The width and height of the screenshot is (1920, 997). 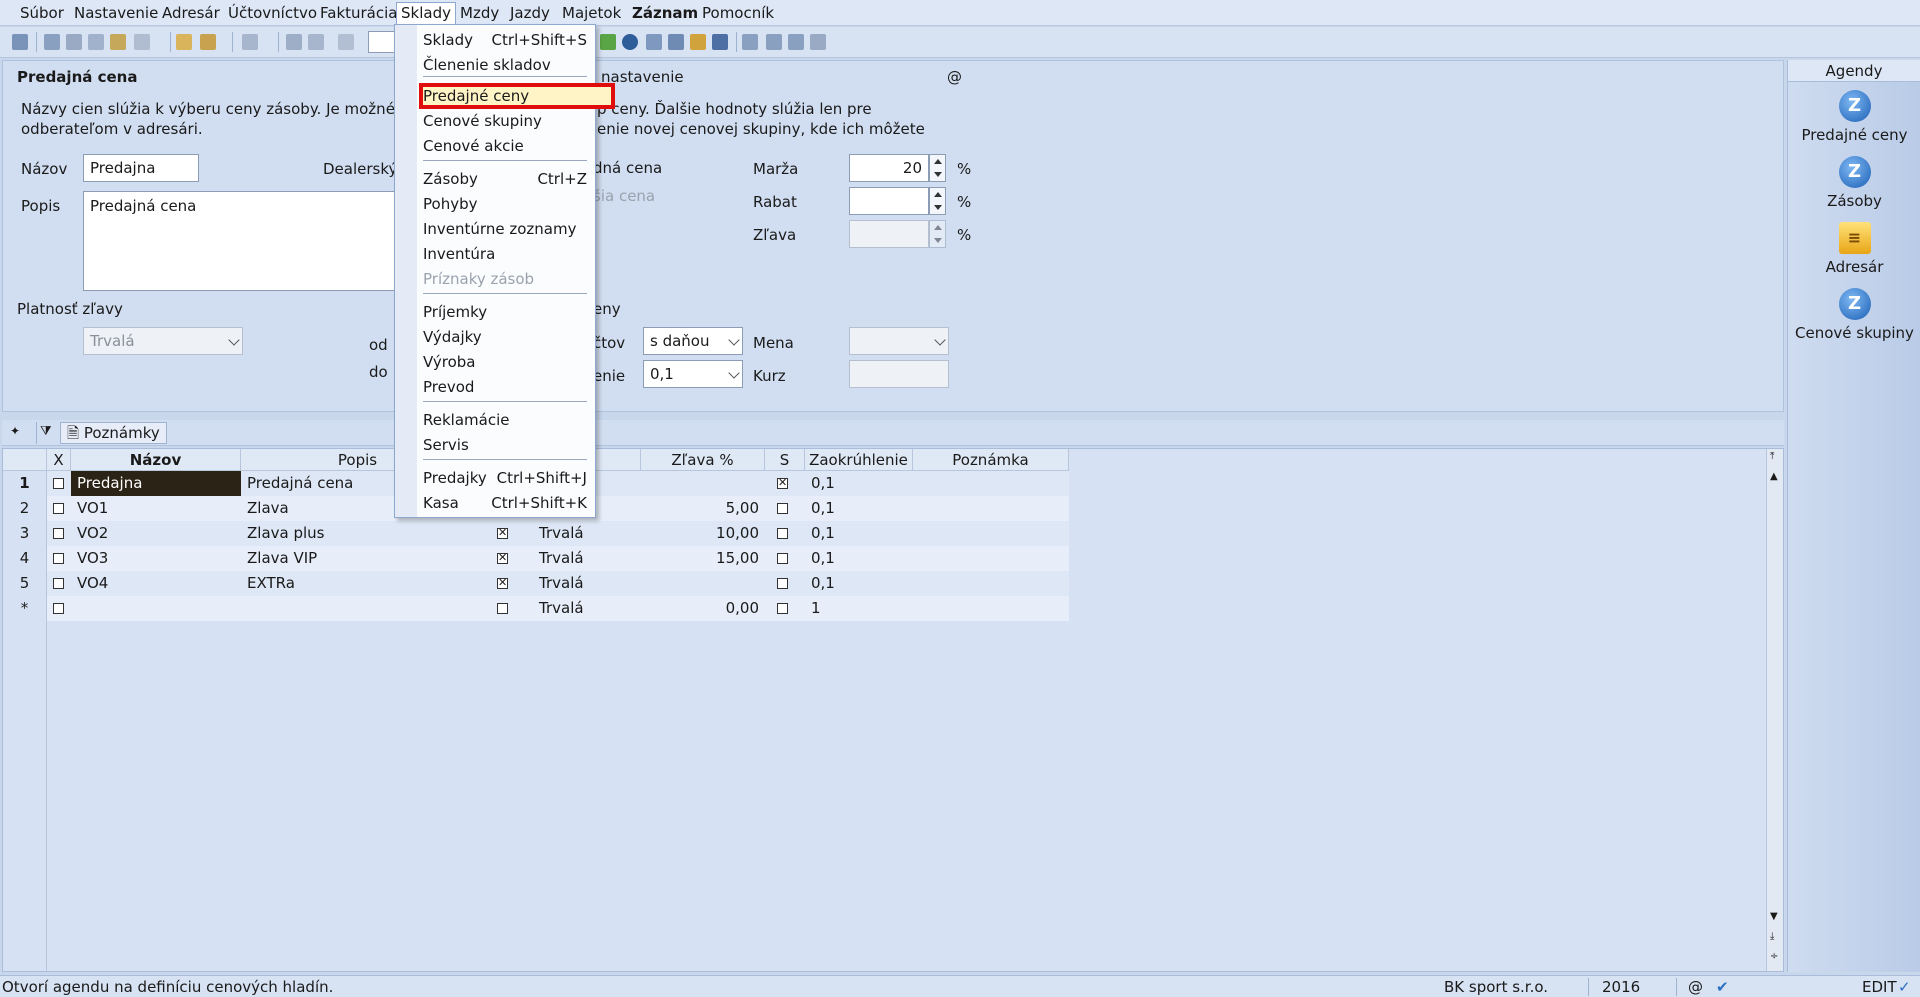 What do you see at coordinates (693, 374) in the screenshot?
I see `zaokruhlenie-select: 0,1` at bounding box center [693, 374].